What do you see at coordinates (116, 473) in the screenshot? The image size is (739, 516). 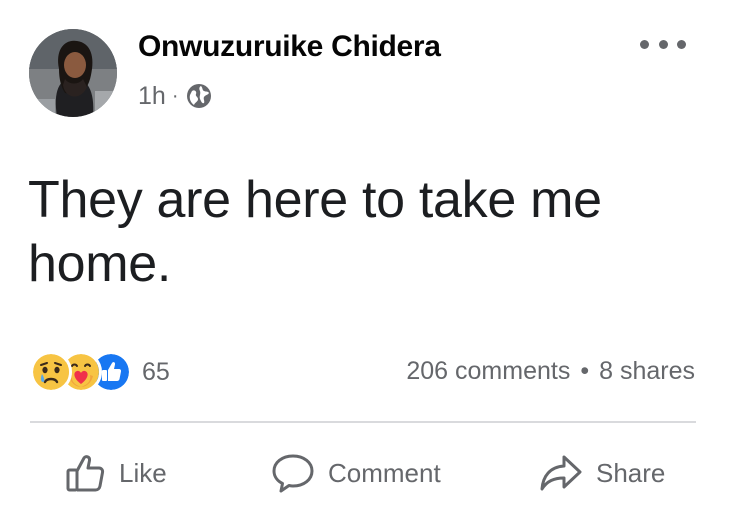 I see `like-button: Like` at bounding box center [116, 473].